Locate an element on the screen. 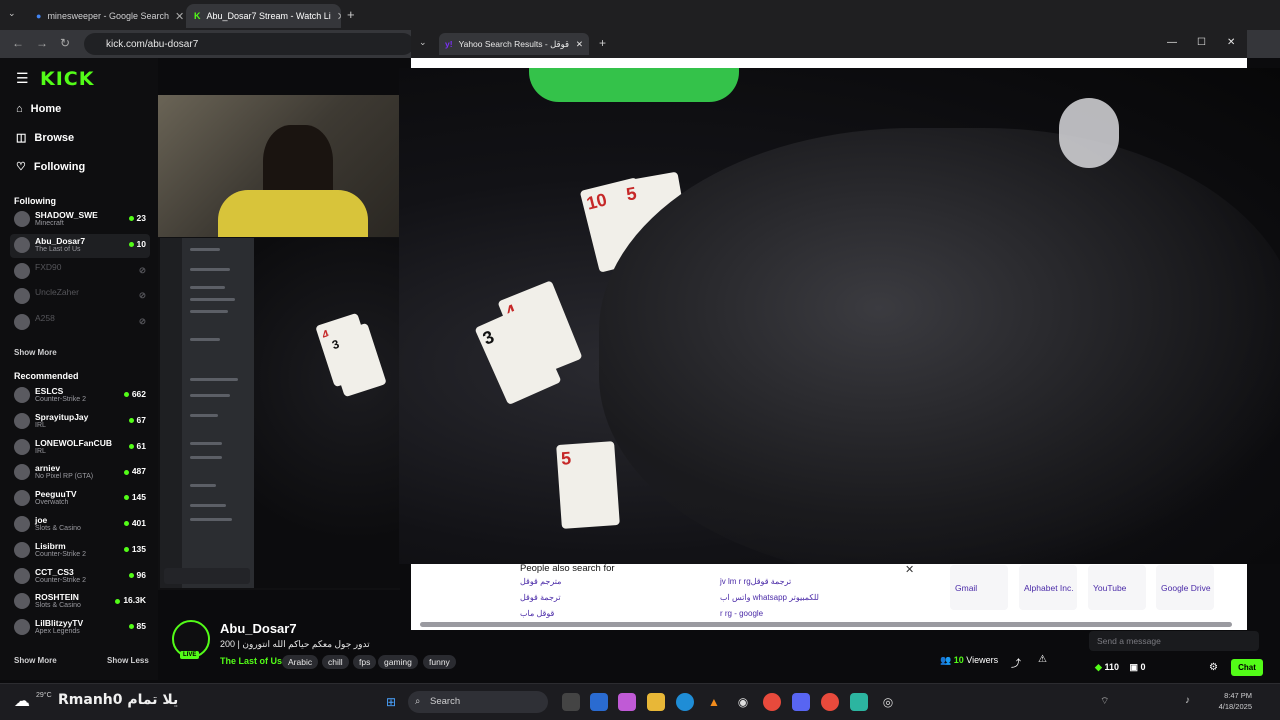 This screenshot has width=1280, height=720. channel-row: ROSHTEIN Slots & Casino 16.3K is located at coordinates (80, 602).